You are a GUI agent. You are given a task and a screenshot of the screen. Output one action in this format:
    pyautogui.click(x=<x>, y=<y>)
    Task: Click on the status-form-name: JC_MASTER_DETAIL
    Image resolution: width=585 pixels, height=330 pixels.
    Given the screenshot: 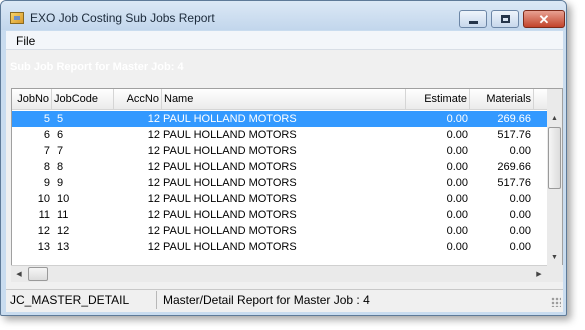 What is the action you would take?
    pyautogui.click(x=70, y=300)
    